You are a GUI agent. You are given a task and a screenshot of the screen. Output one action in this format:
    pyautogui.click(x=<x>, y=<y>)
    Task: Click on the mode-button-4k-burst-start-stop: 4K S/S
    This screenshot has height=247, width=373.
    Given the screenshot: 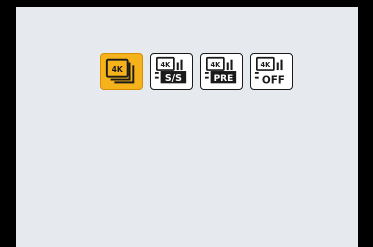 What is the action you would take?
    pyautogui.click(x=171, y=71)
    